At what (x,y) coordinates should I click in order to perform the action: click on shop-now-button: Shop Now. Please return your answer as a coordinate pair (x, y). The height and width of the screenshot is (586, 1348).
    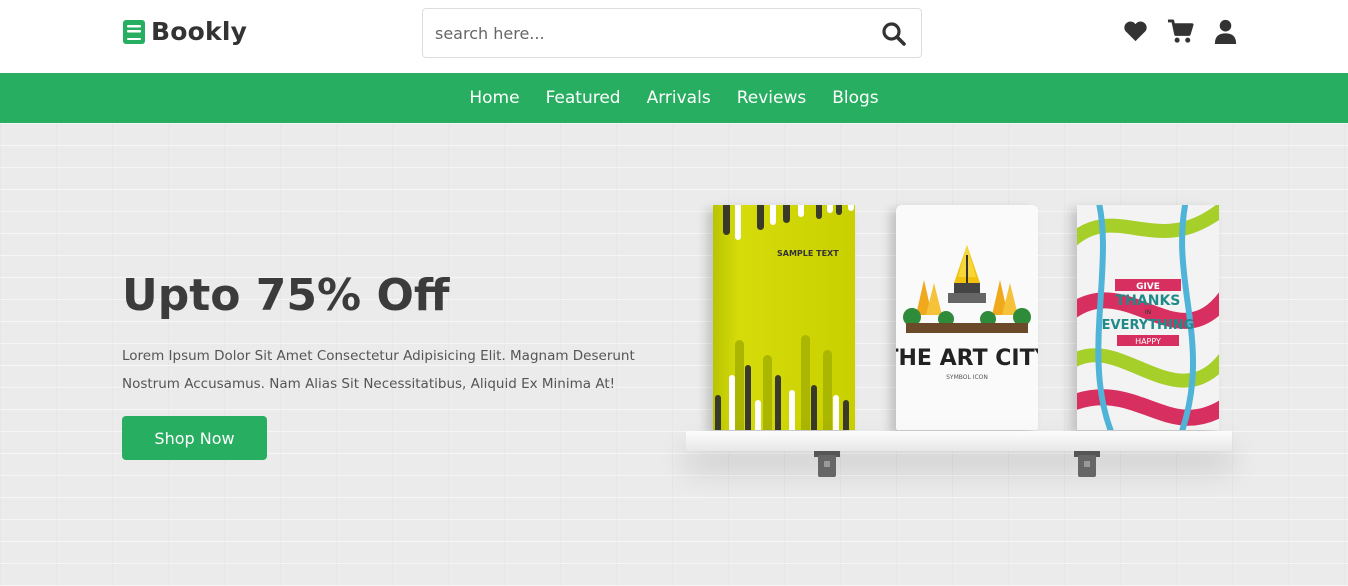
    Looking at the image, I should click on (194, 438).